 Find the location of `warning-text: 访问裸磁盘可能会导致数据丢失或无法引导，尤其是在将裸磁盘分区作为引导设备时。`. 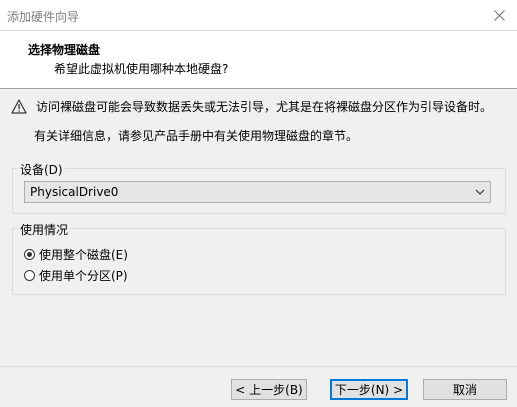

warning-text: 访问裸磁盘可能会导致数据丢失或无法引导，尤其是在将裸磁盘分区作为引导设备时。 is located at coordinates (264, 107).